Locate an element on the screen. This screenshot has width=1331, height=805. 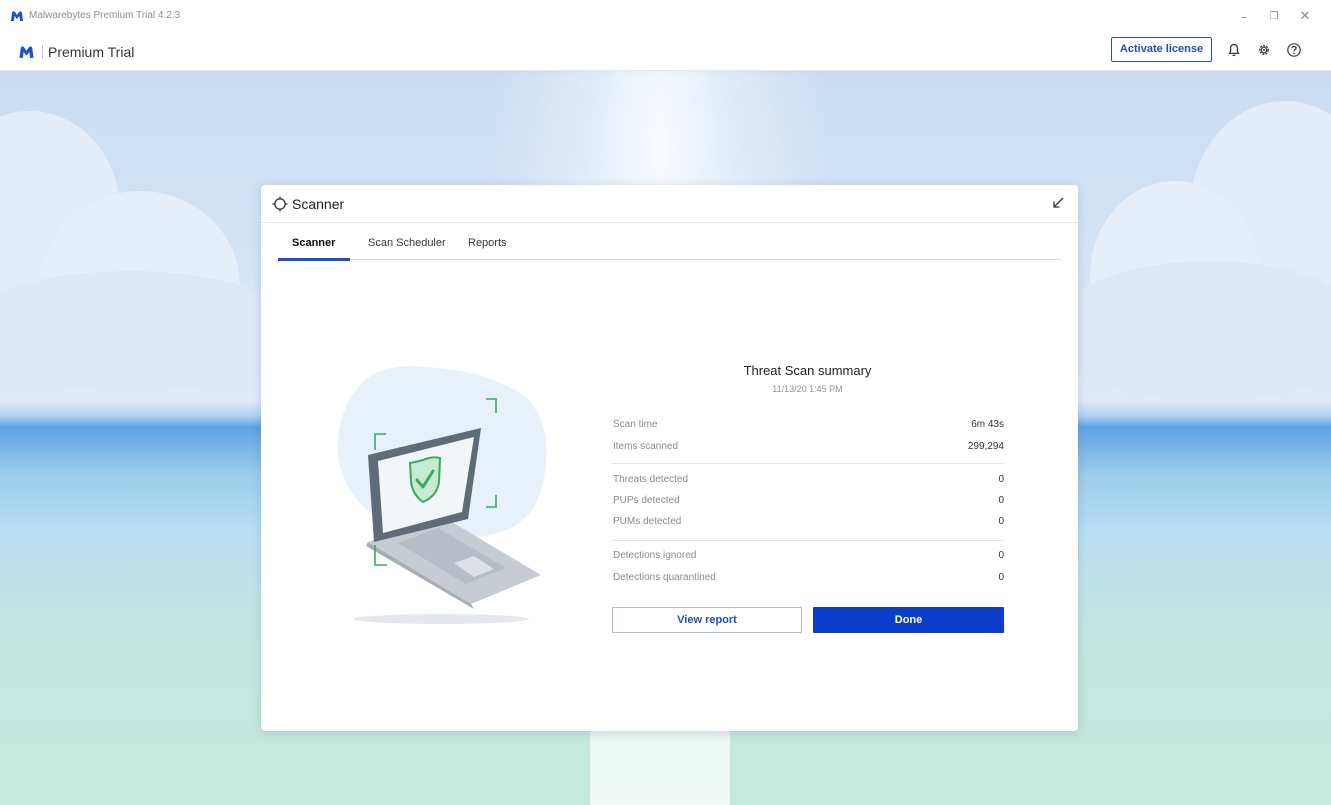
product-name: Premium Trial is located at coordinates (91, 52).